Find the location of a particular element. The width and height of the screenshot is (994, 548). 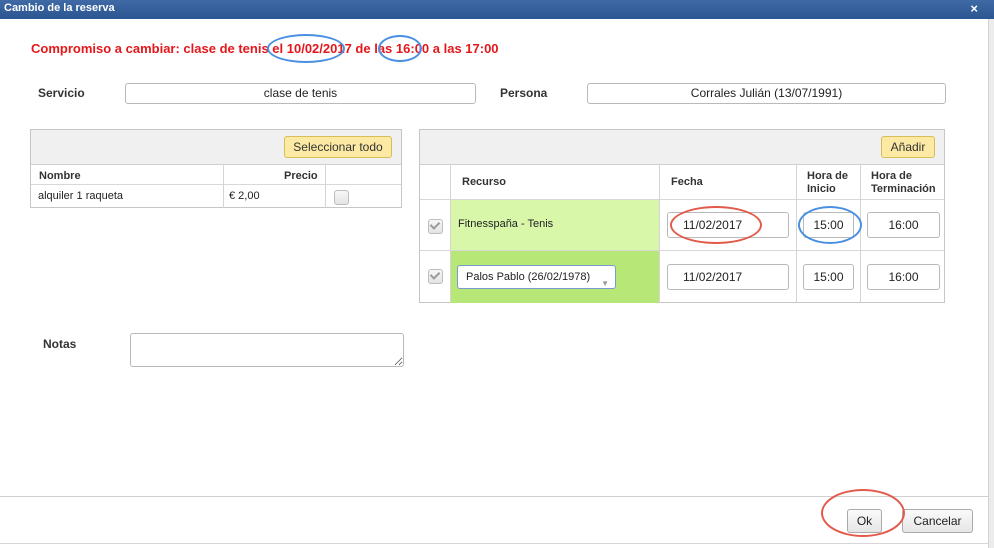

column-header-fecha: Fecha is located at coordinates (687, 182).